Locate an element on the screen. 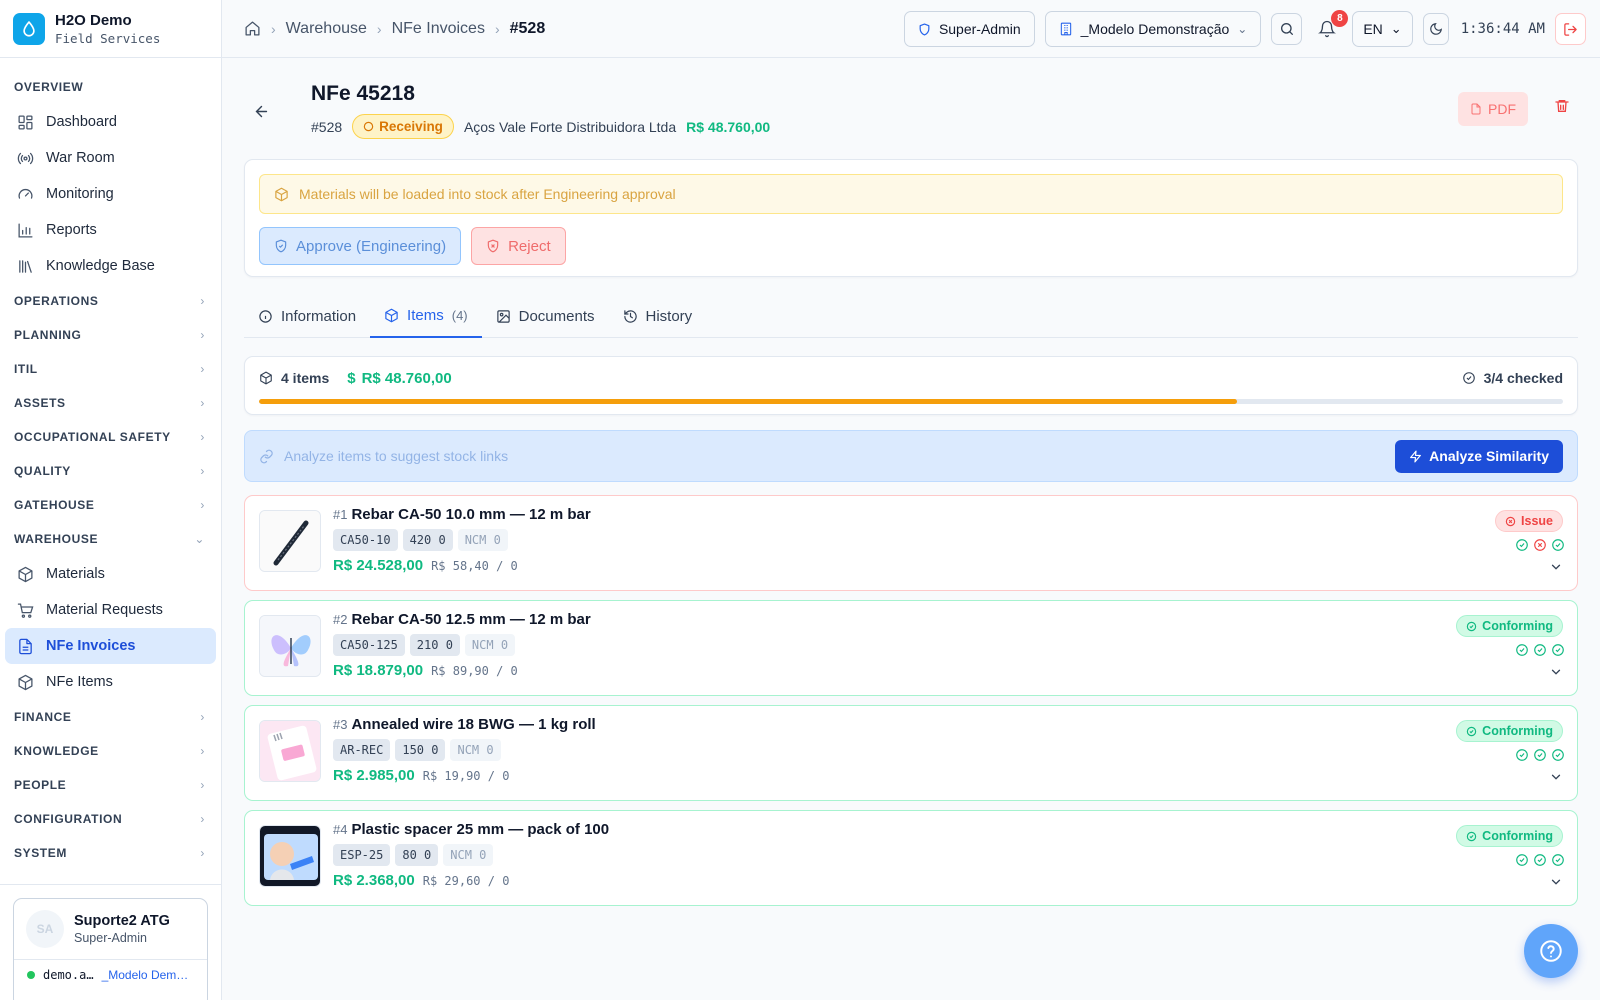  radio-icon is located at coordinates (25, 158).